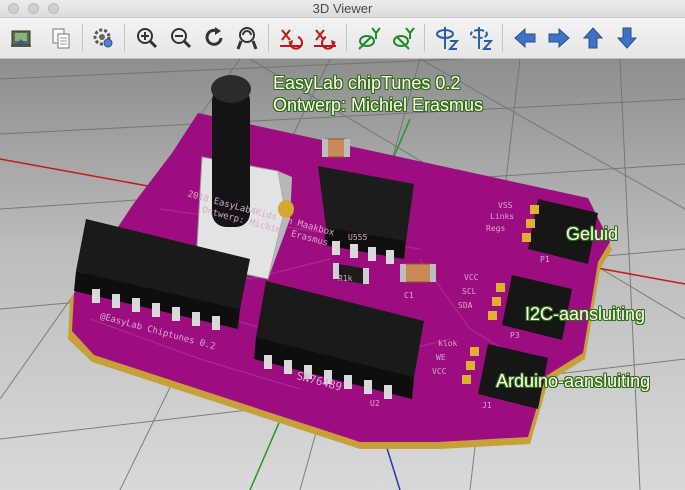  Describe the element at coordinates (592, 234) in the screenshot. I see `annotation-geluid: Geluid` at that location.